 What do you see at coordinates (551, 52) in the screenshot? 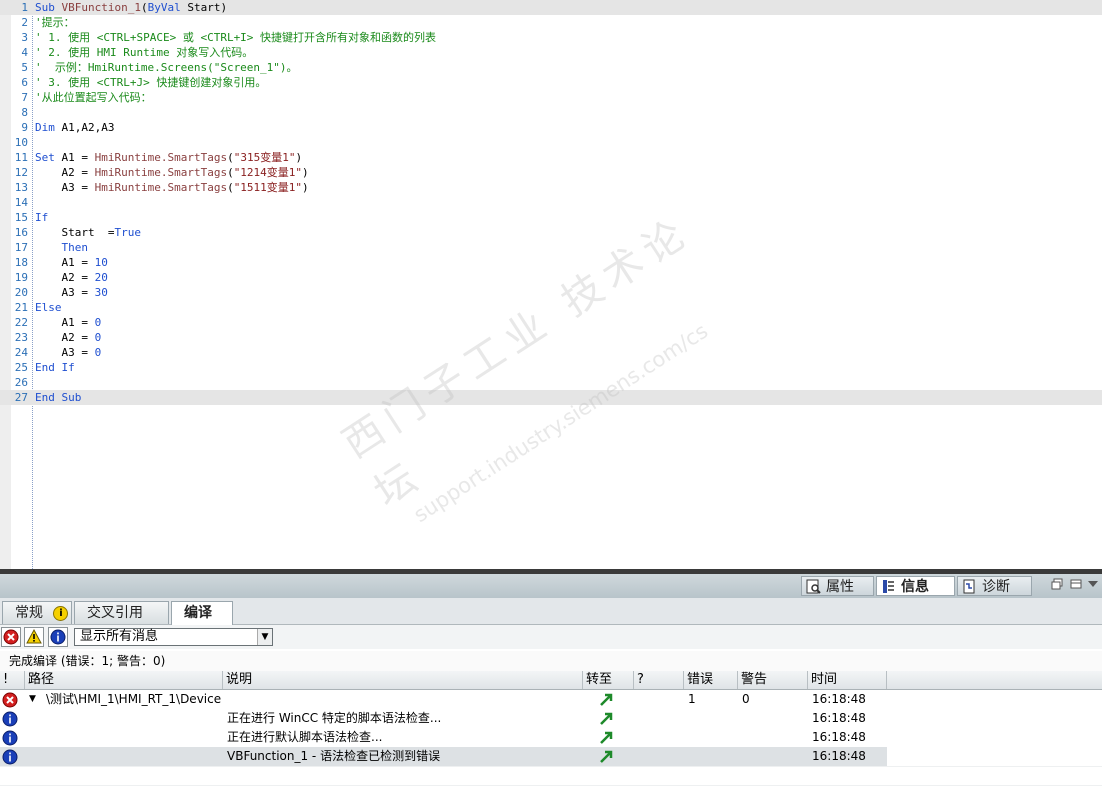
I see `code-line: 4 ' 2. 使用 HMI Runtime 对象写入代码。` at bounding box center [551, 52].